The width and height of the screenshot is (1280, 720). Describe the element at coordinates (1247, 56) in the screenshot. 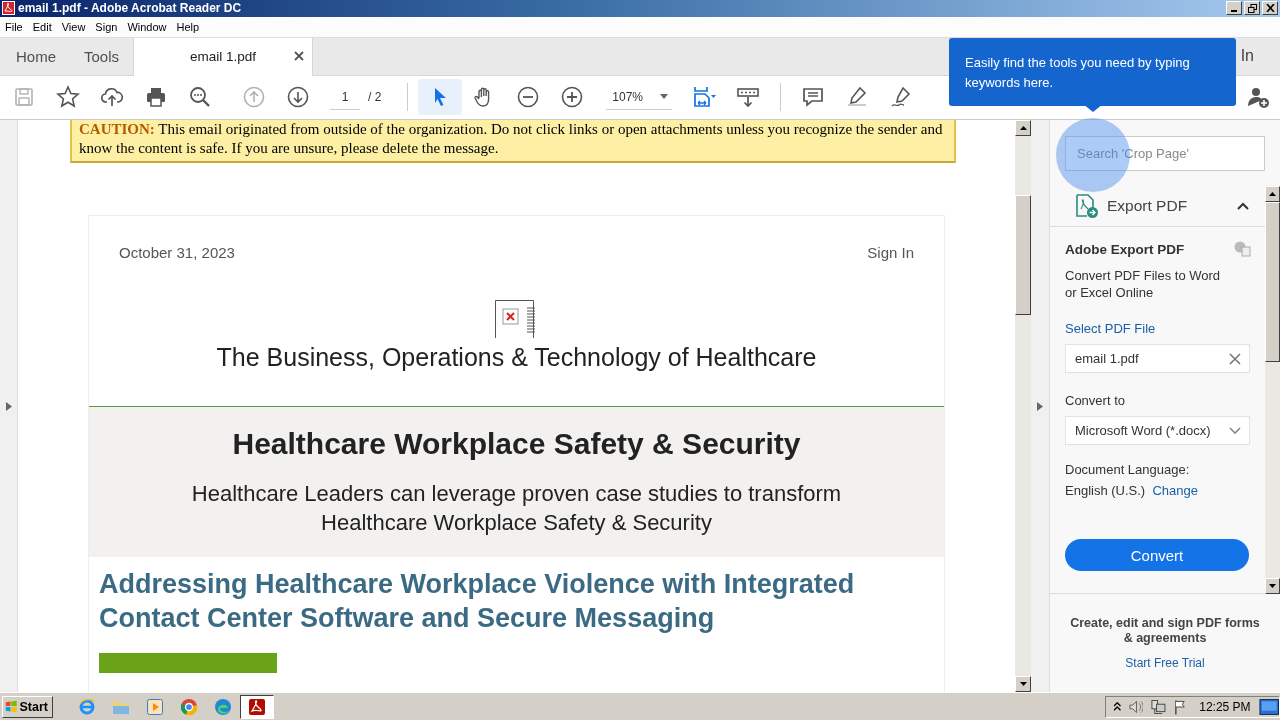

I see `sign-in-link: In` at that location.